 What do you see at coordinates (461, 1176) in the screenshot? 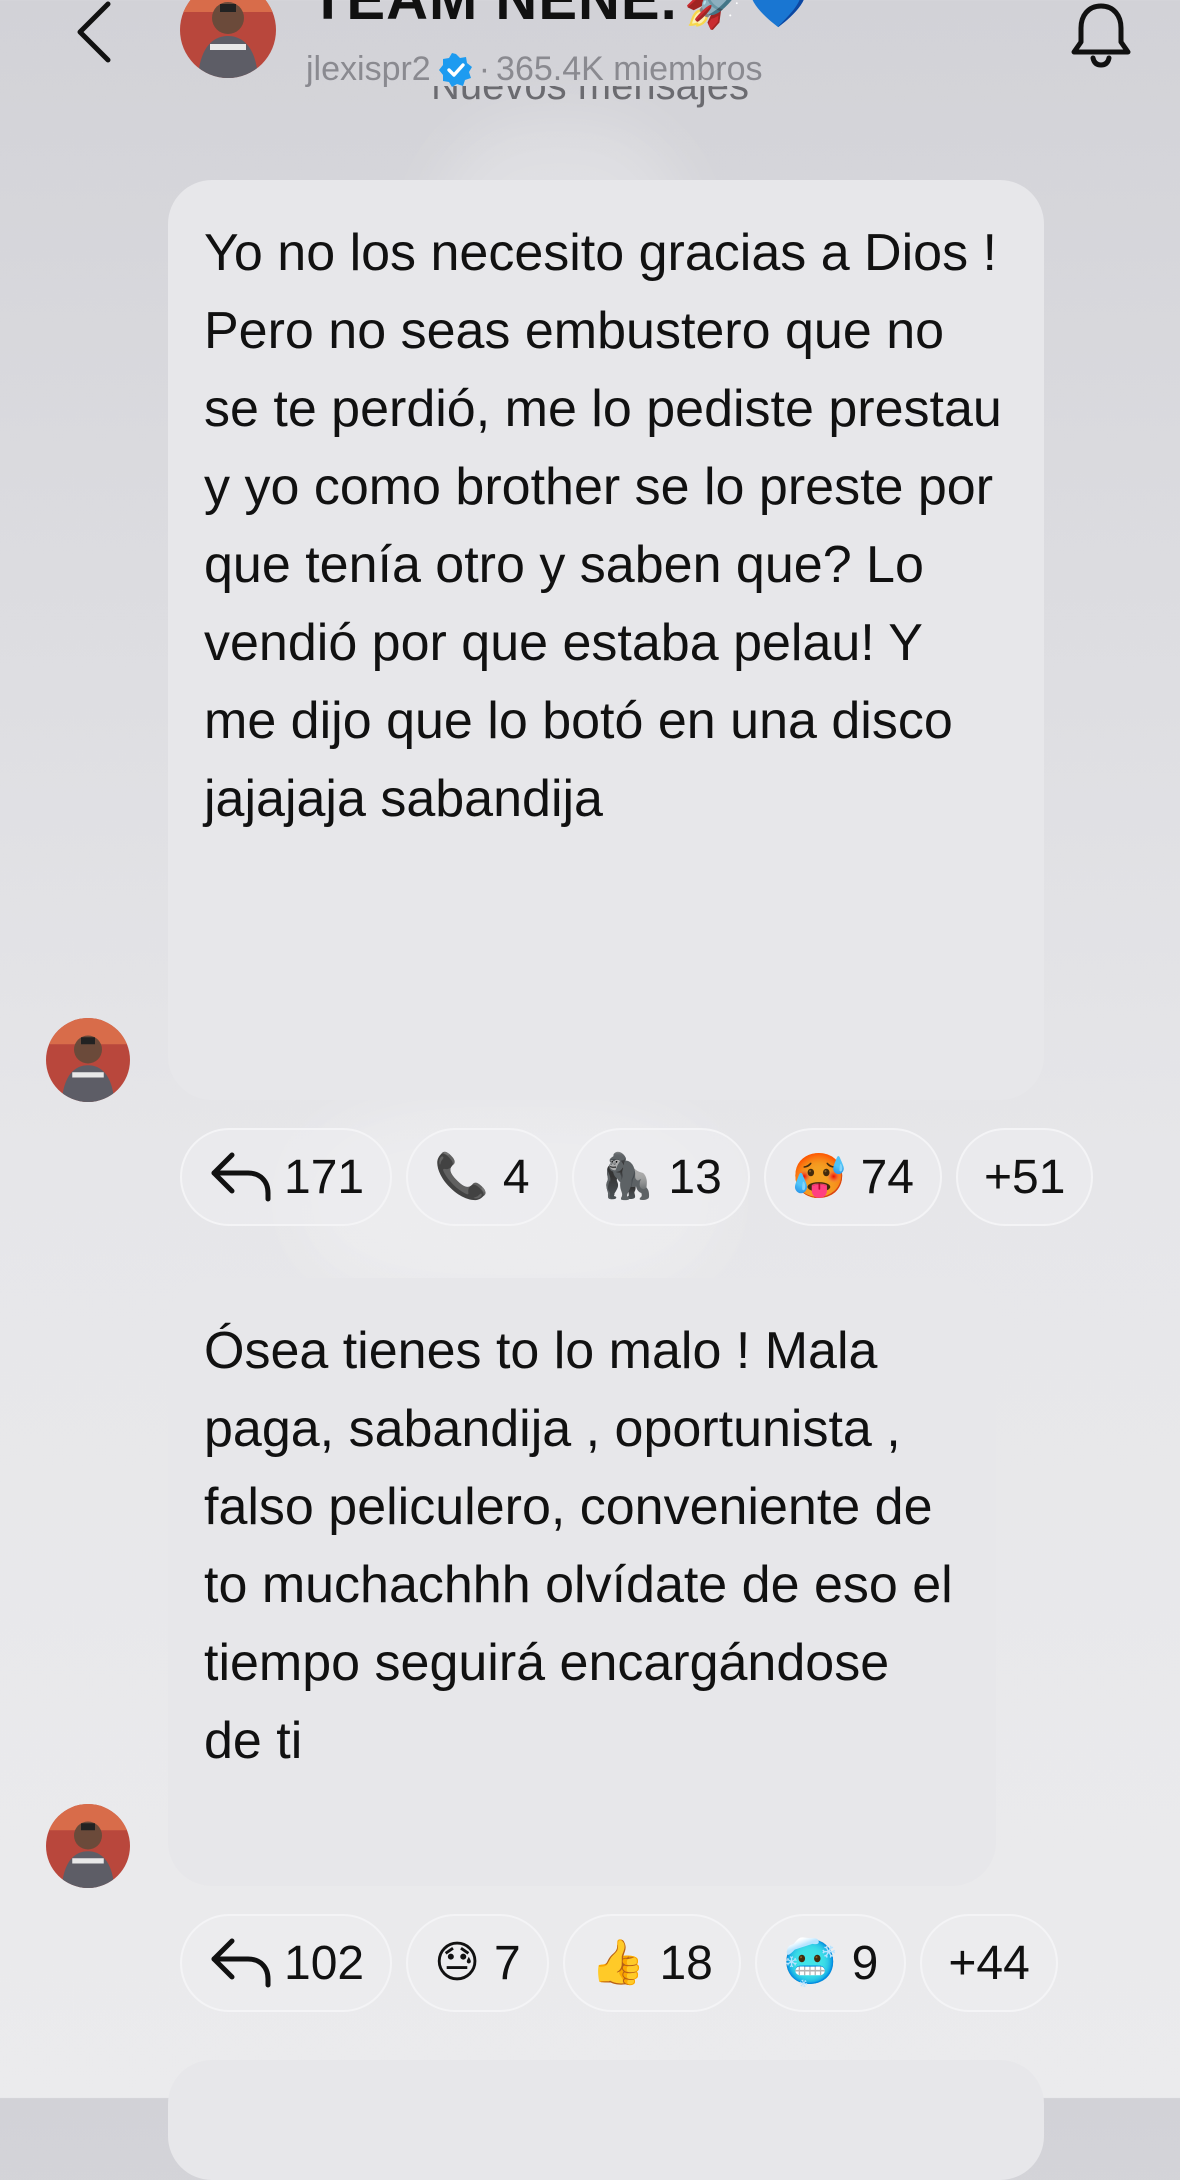
I see `telephone-receiver-emoji-icon: 📞` at bounding box center [461, 1176].